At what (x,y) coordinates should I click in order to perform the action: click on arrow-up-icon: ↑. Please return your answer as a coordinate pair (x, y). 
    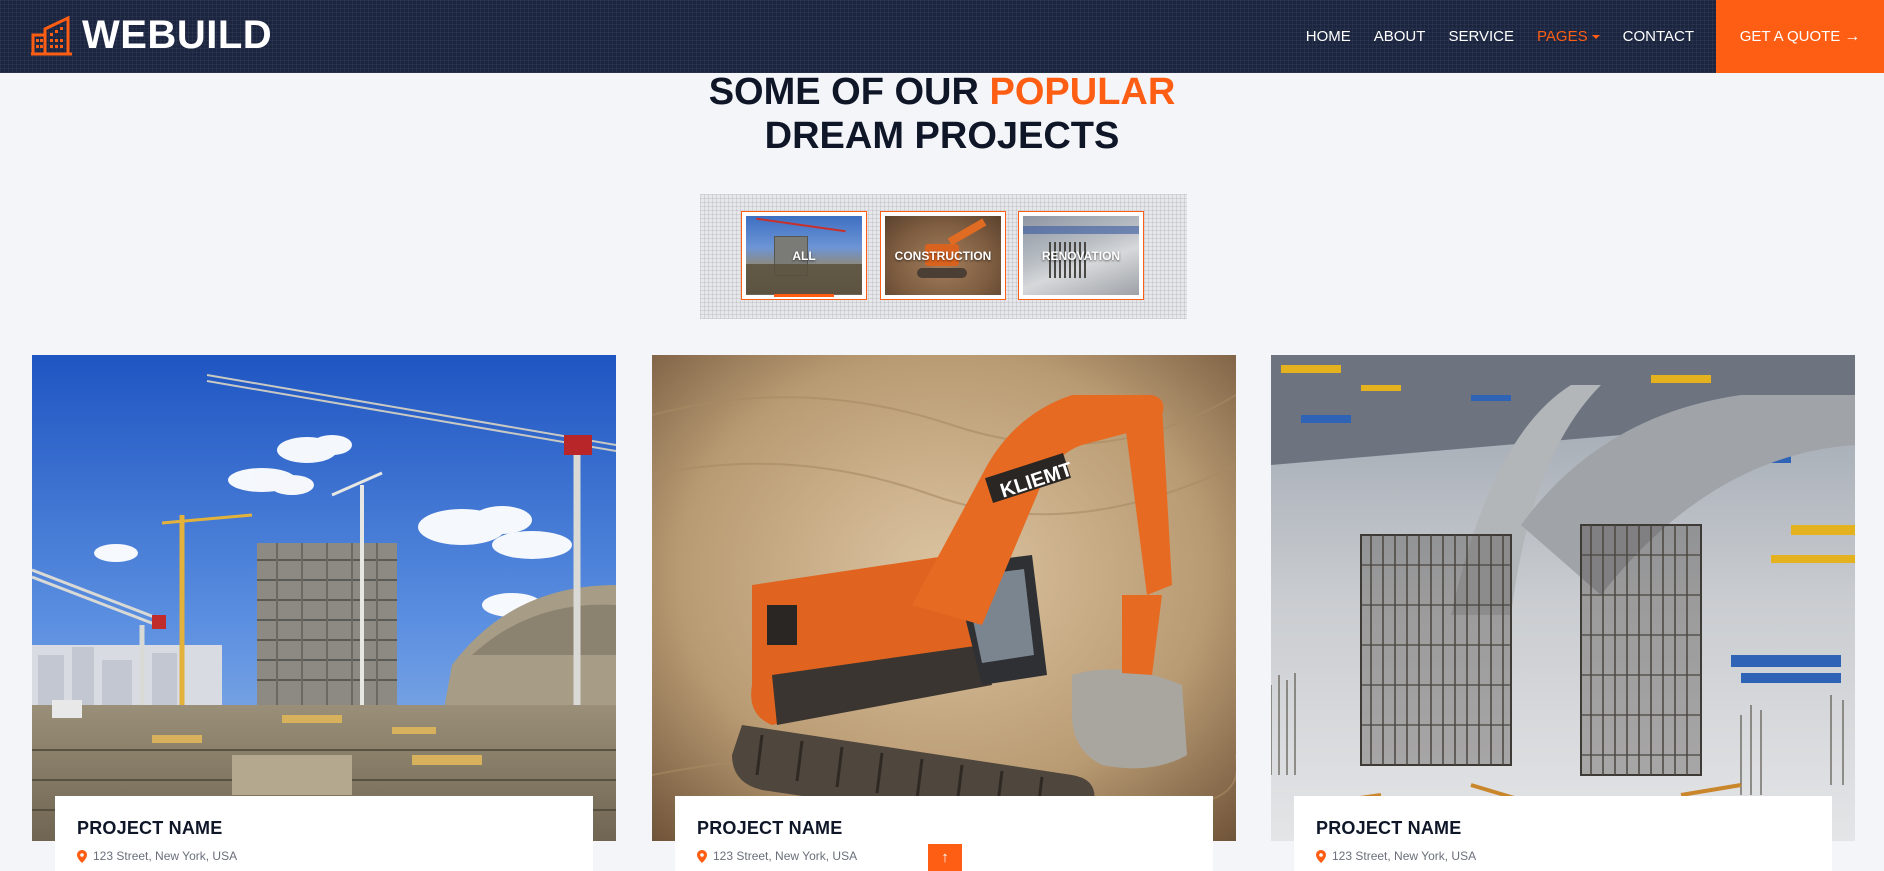
    Looking at the image, I should click on (945, 857).